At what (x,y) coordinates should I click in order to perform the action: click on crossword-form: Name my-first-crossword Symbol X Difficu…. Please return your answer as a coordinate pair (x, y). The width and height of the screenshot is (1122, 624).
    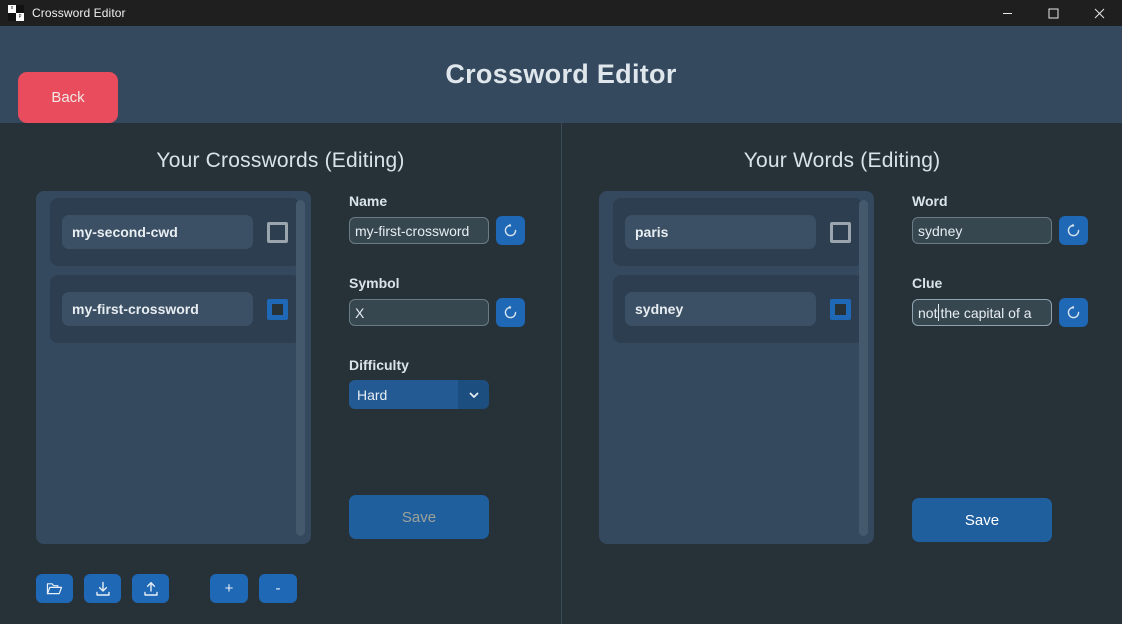
    Looking at the image, I should click on (444, 367).